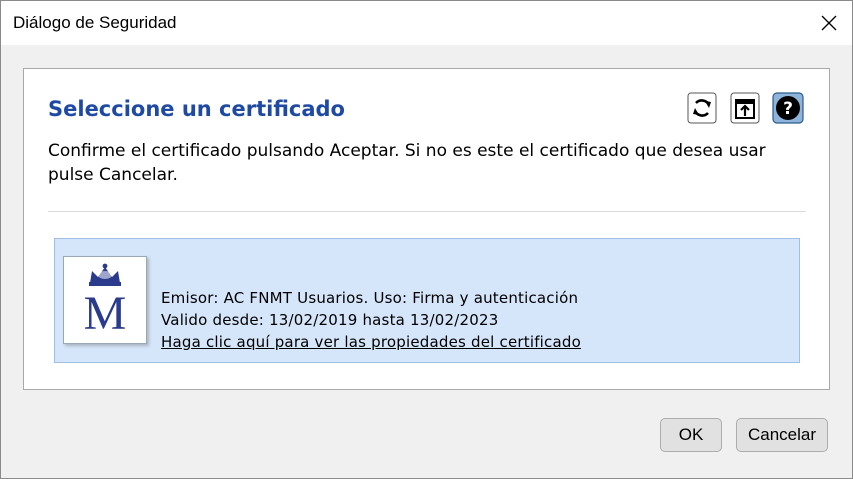  I want to click on title-bar: Diálogo de Seguridad, so click(426, 23).